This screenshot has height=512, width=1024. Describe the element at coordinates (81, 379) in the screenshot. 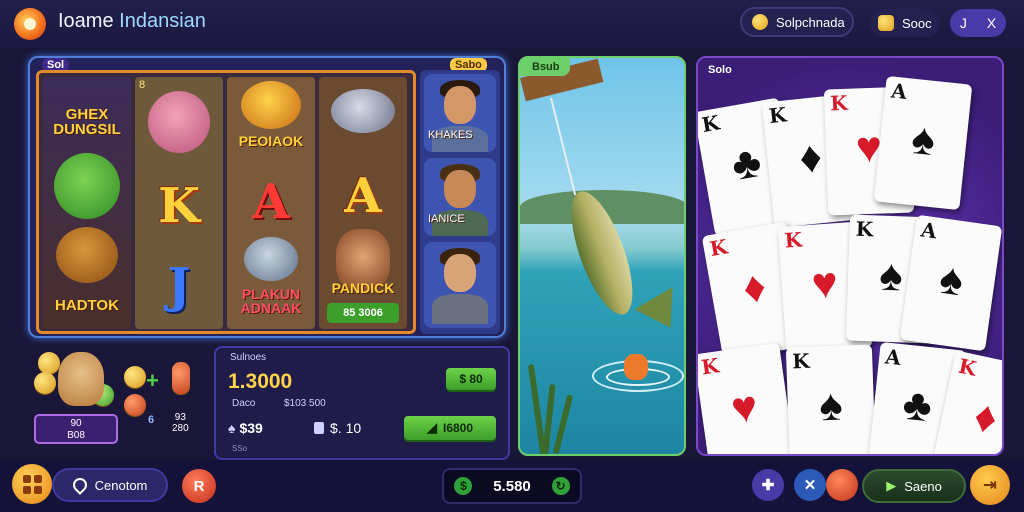

I see `hamster-mascot-icon` at that location.